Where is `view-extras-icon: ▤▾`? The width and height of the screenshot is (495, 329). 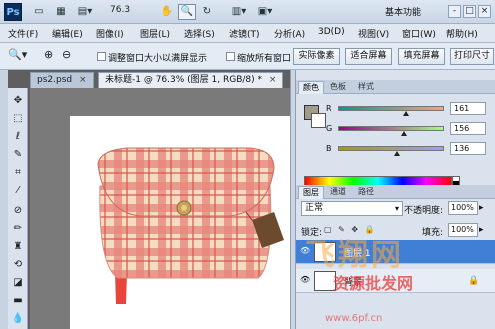 view-extras-icon: ▤▾ is located at coordinates (85, 12).